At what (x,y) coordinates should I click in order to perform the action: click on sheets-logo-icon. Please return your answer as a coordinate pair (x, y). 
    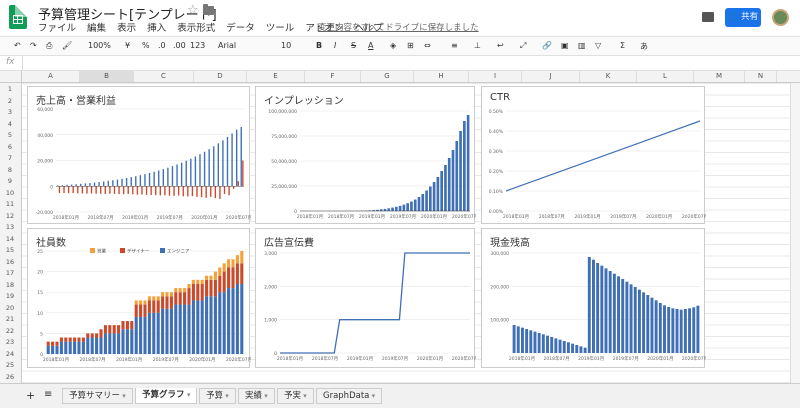
    Looking at the image, I should click on (18, 17).